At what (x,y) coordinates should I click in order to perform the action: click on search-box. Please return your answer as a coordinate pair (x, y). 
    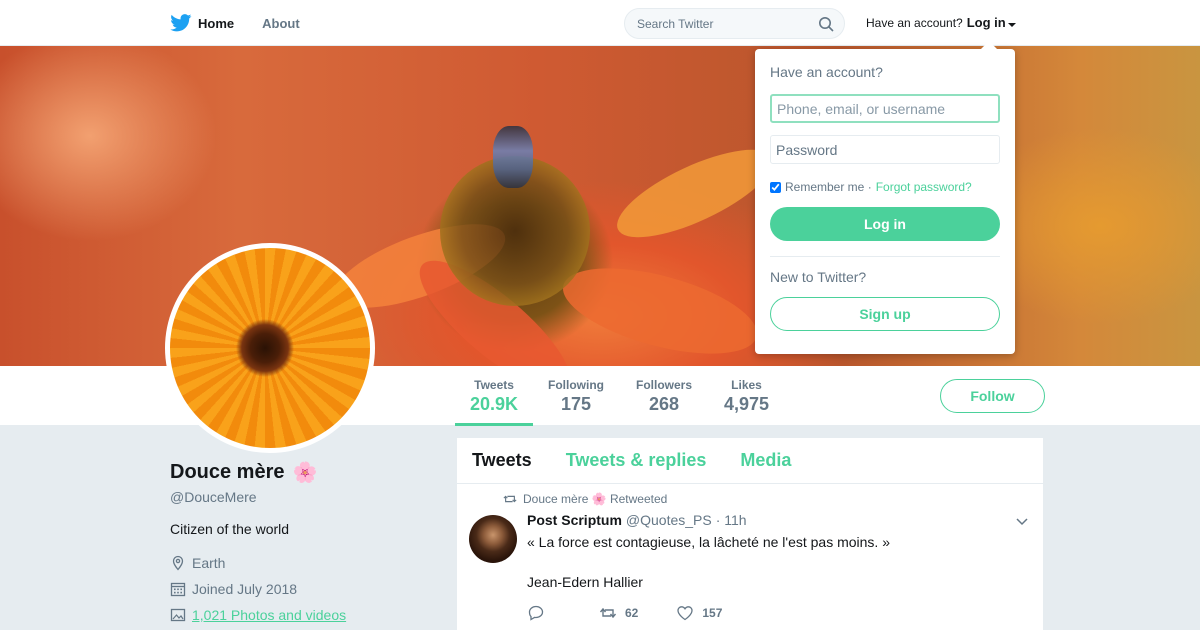
    Looking at the image, I should click on (734, 23).